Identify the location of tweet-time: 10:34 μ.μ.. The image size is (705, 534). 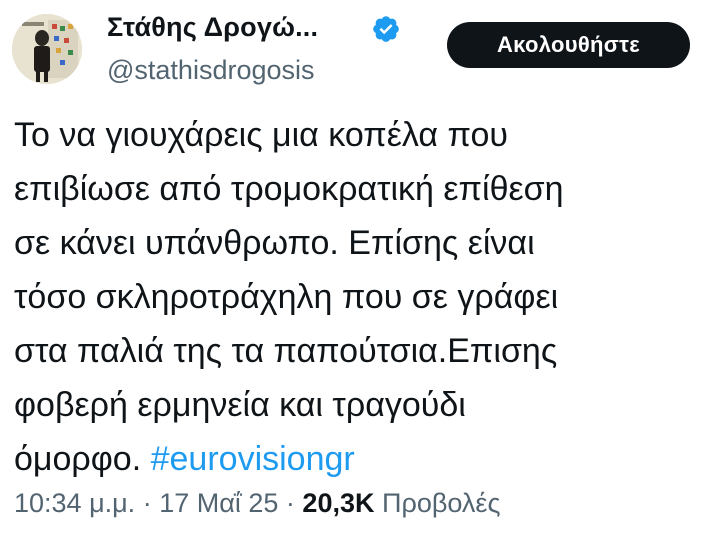
(74, 503).